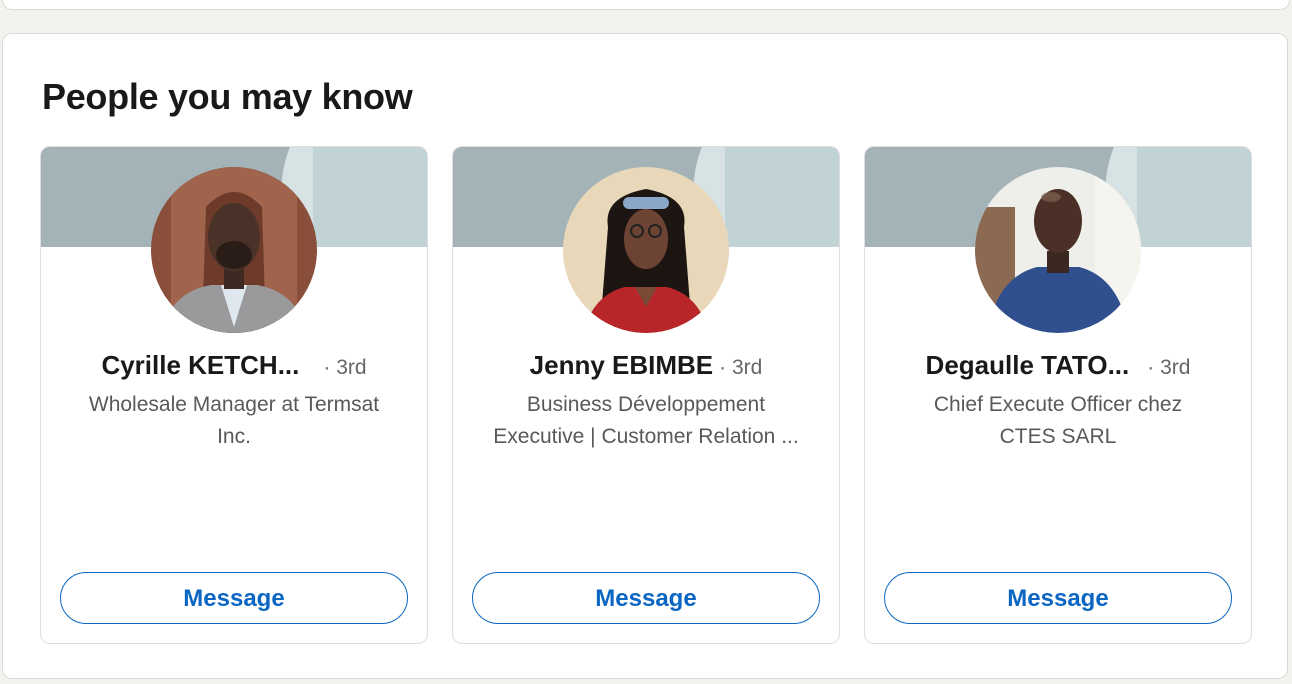 Image resolution: width=1292 pixels, height=684 pixels. I want to click on name-line: Cyrille KETCH... · 3rd, so click(234, 365).